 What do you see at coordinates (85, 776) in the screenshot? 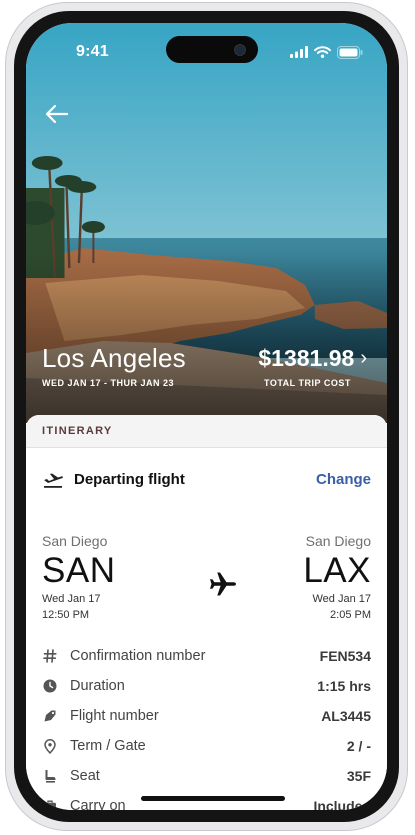
I see `seat-label: Seat` at bounding box center [85, 776].